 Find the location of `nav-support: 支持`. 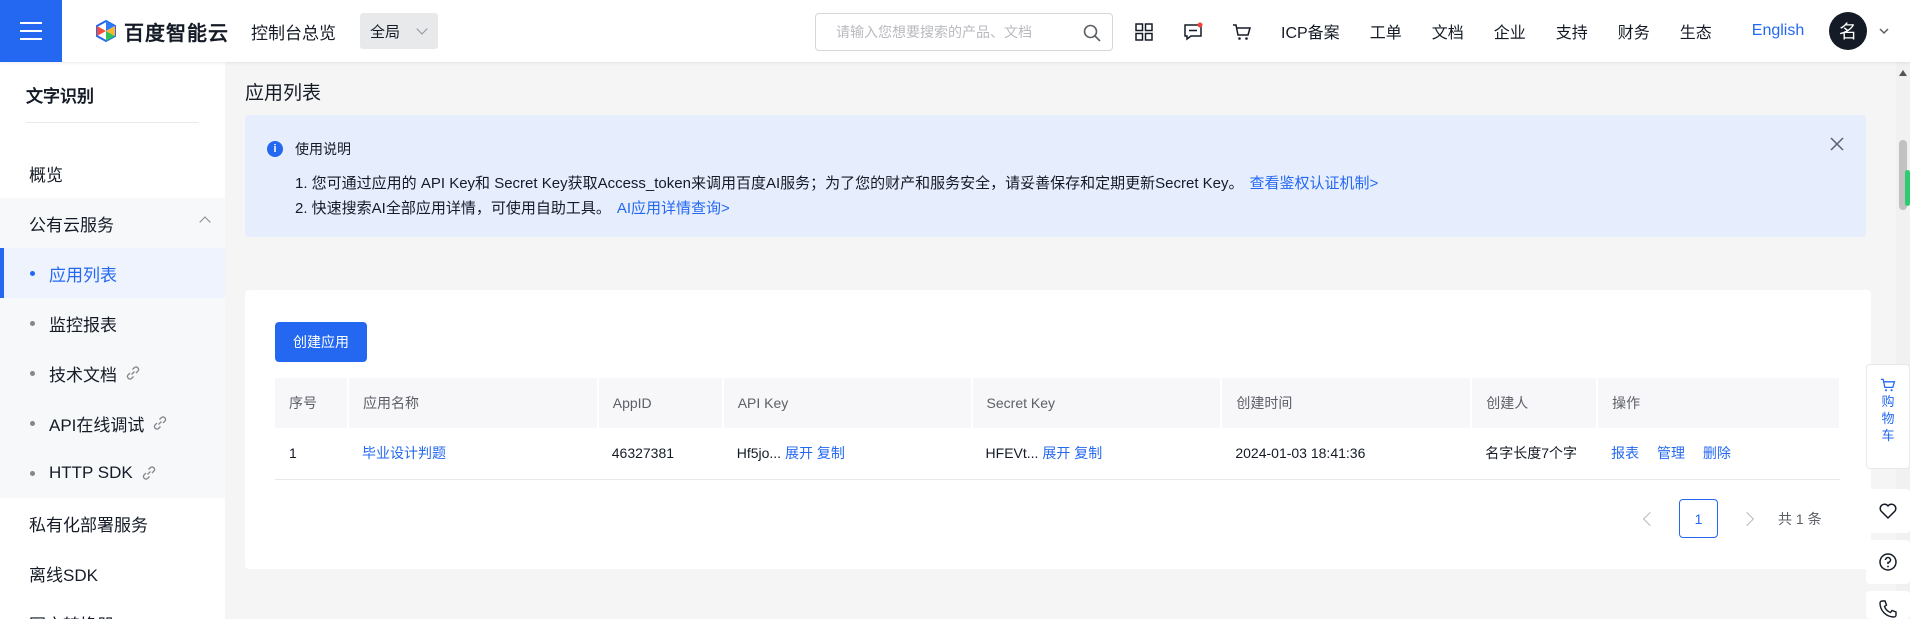

nav-support: 支持 is located at coordinates (1572, 31).